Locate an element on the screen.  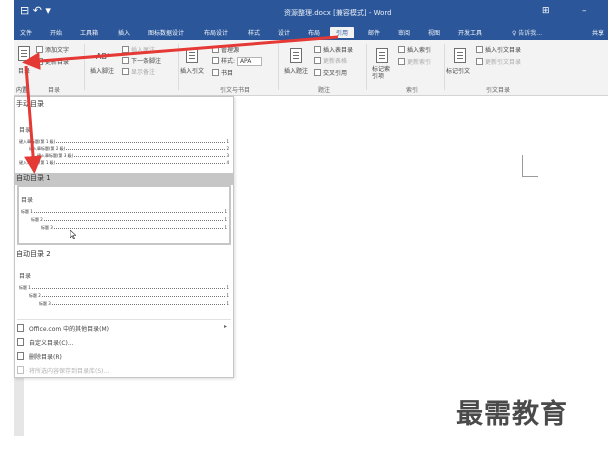
document-title: 资源整理.docx [兼容模式] - Word is located at coordinates (338, 13).